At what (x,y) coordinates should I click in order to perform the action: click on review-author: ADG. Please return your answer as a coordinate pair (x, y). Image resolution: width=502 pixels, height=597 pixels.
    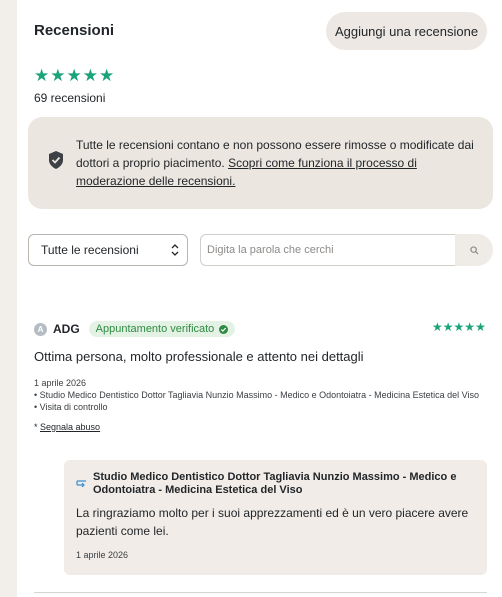
    Looking at the image, I should click on (66, 329).